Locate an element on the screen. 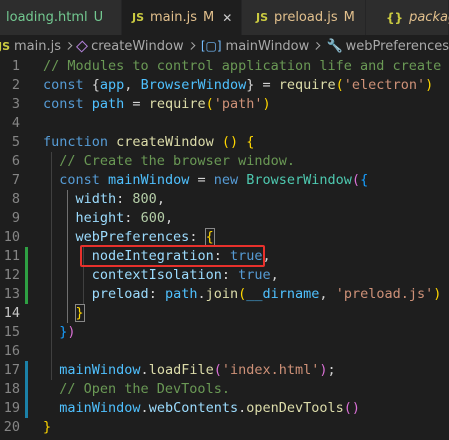 The image size is (449, 440). code-line: 5 function createWindow () { is located at coordinates (224, 142).